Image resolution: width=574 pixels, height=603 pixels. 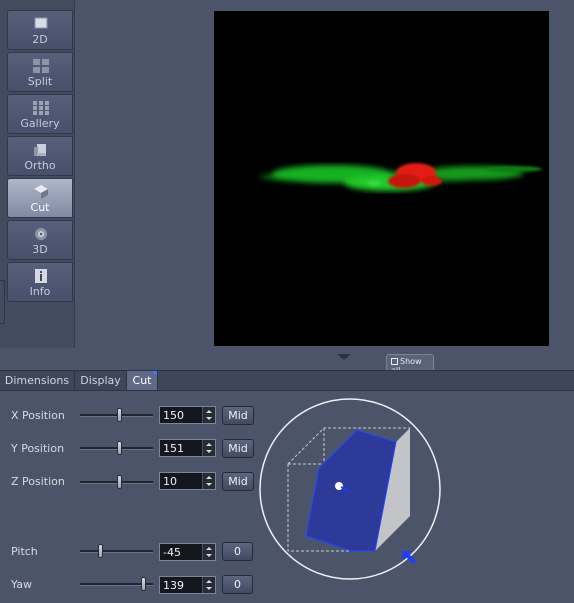 I want to click on tab-cut: Cut, so click(x=142, y=380).